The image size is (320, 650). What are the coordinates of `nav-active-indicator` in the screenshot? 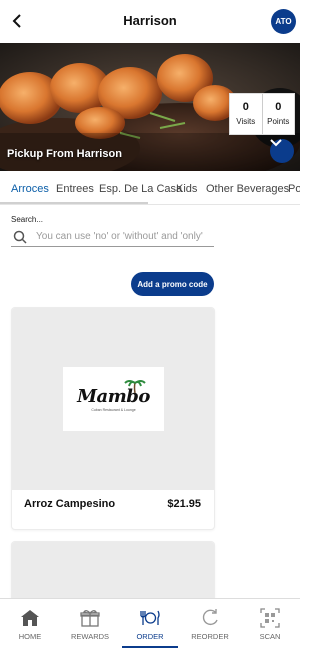 It's located at (150, 647).